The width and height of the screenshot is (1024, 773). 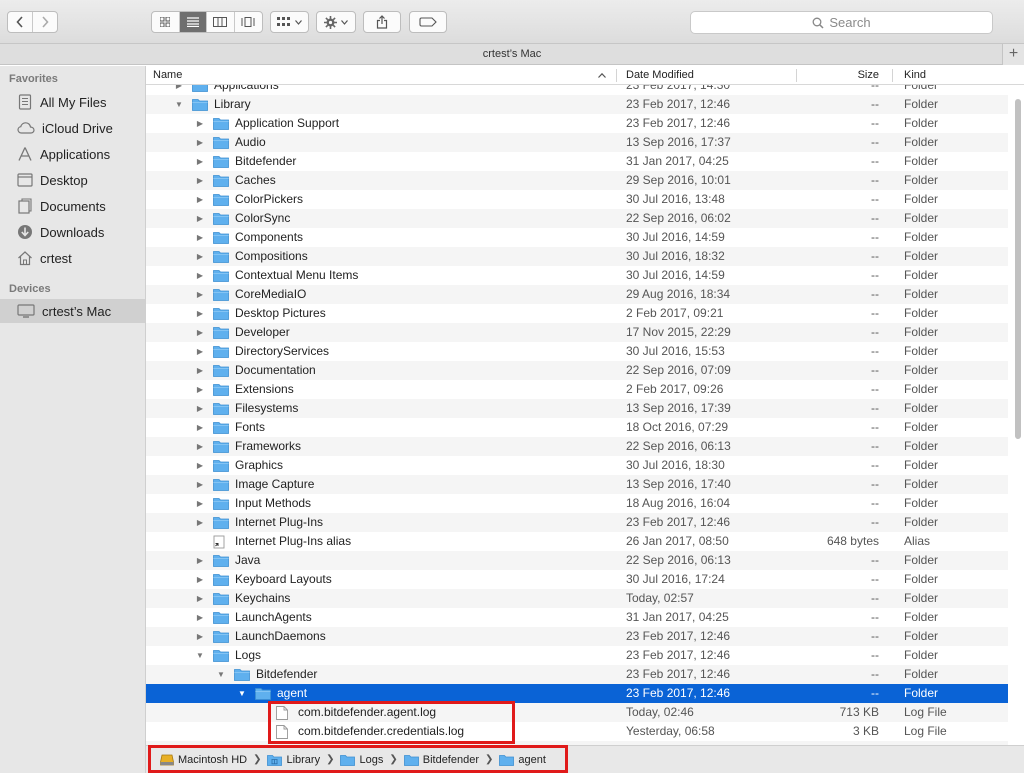 What do you see at coordinates (167, 75) in the screenshot?
I see `column-name: Name` at bounding box center [167, 75].